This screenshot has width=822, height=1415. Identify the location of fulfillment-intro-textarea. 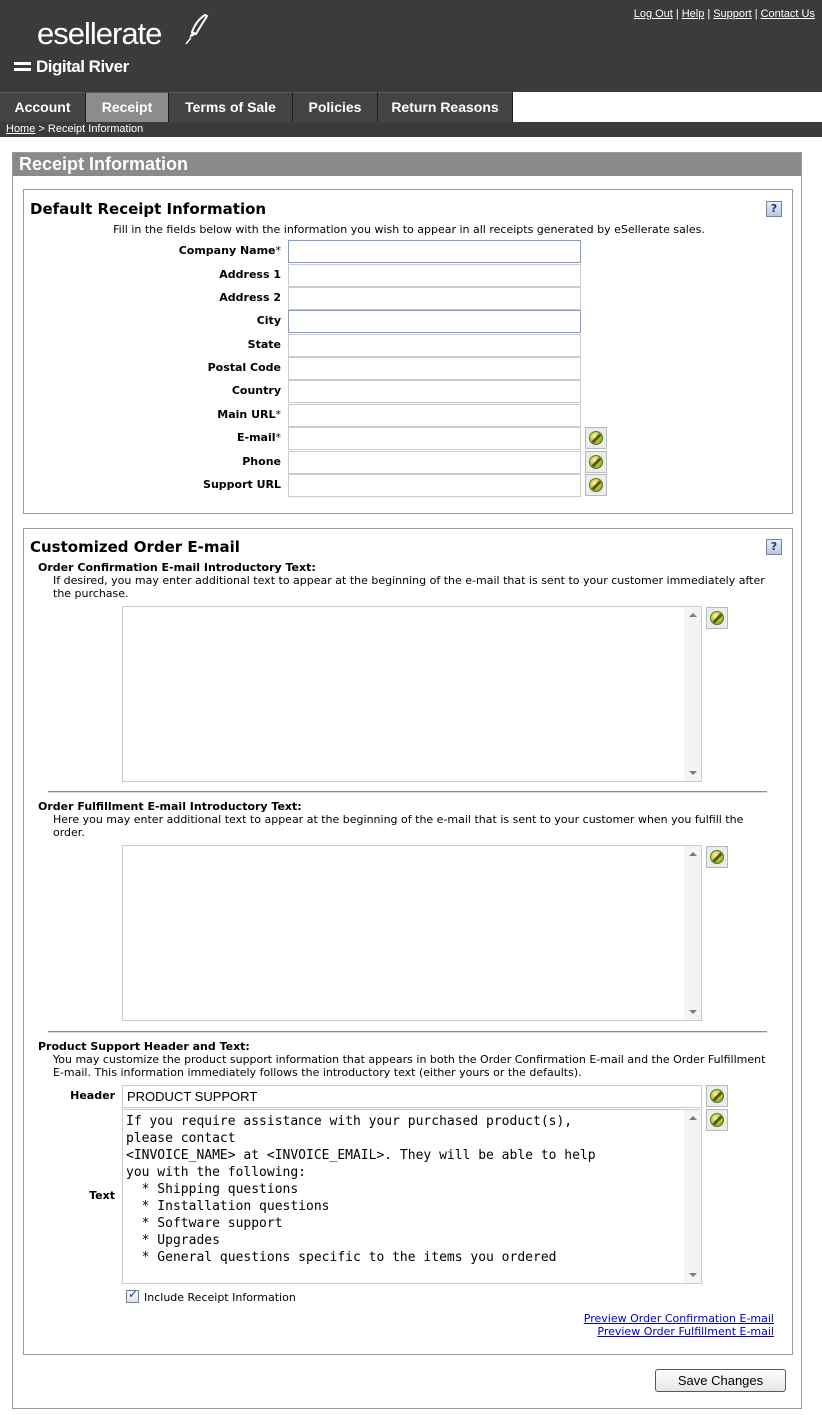
(412, 933).